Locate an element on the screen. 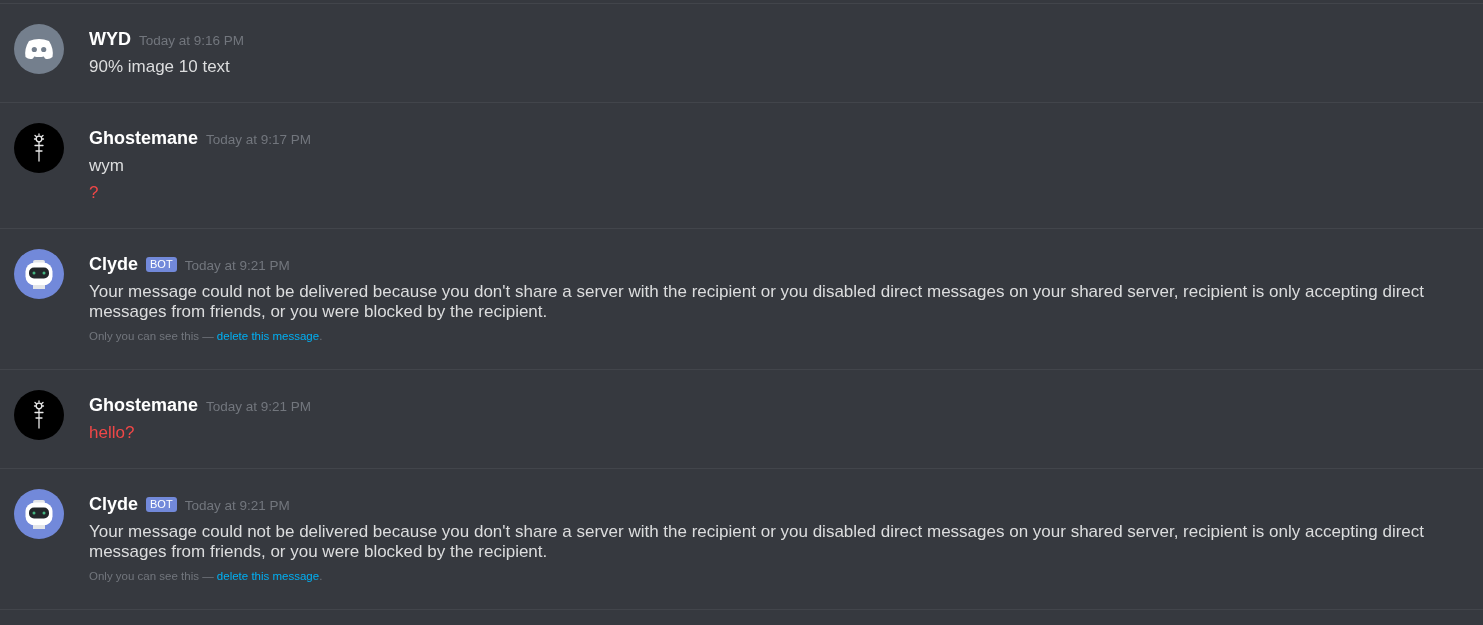 The image size is (1483, 625). message-text: ? is located at coordinates (94, 193).